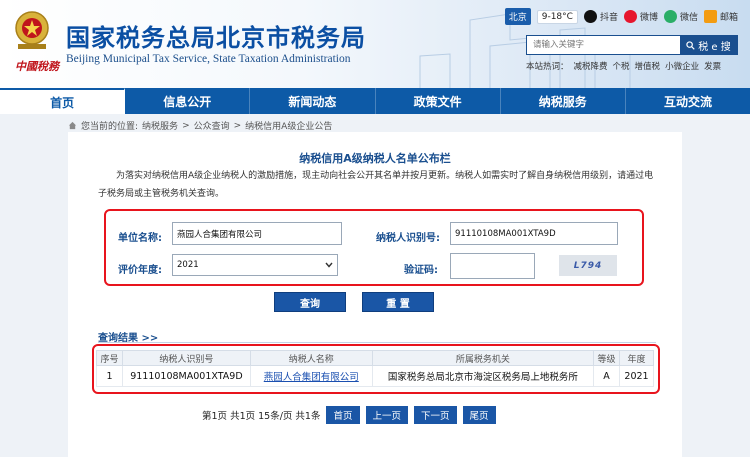 The height and width of the screenshot is (457, 750). What do you see at coordinates (72, 125) in the screenshot?
I see `home-icon` at bounding box center [72, 125].